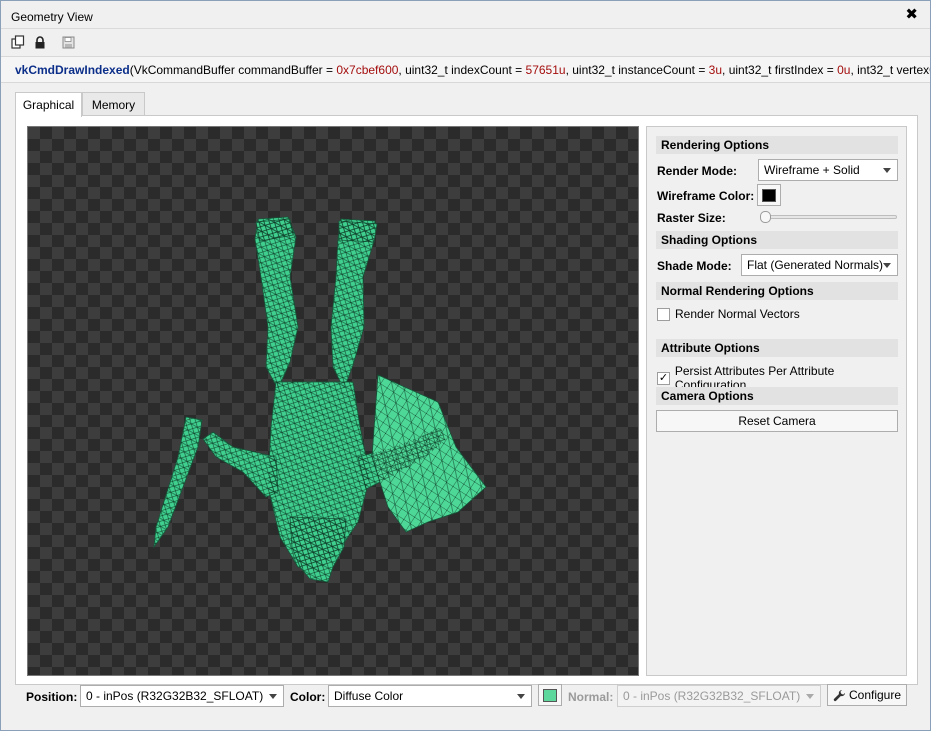 The width and height of the screenshot is (931, 731). What do you see at coordinates (430, 696) in the screenshot?
I see `color-select: Diffuse Color` at bounding box center [430, 696].